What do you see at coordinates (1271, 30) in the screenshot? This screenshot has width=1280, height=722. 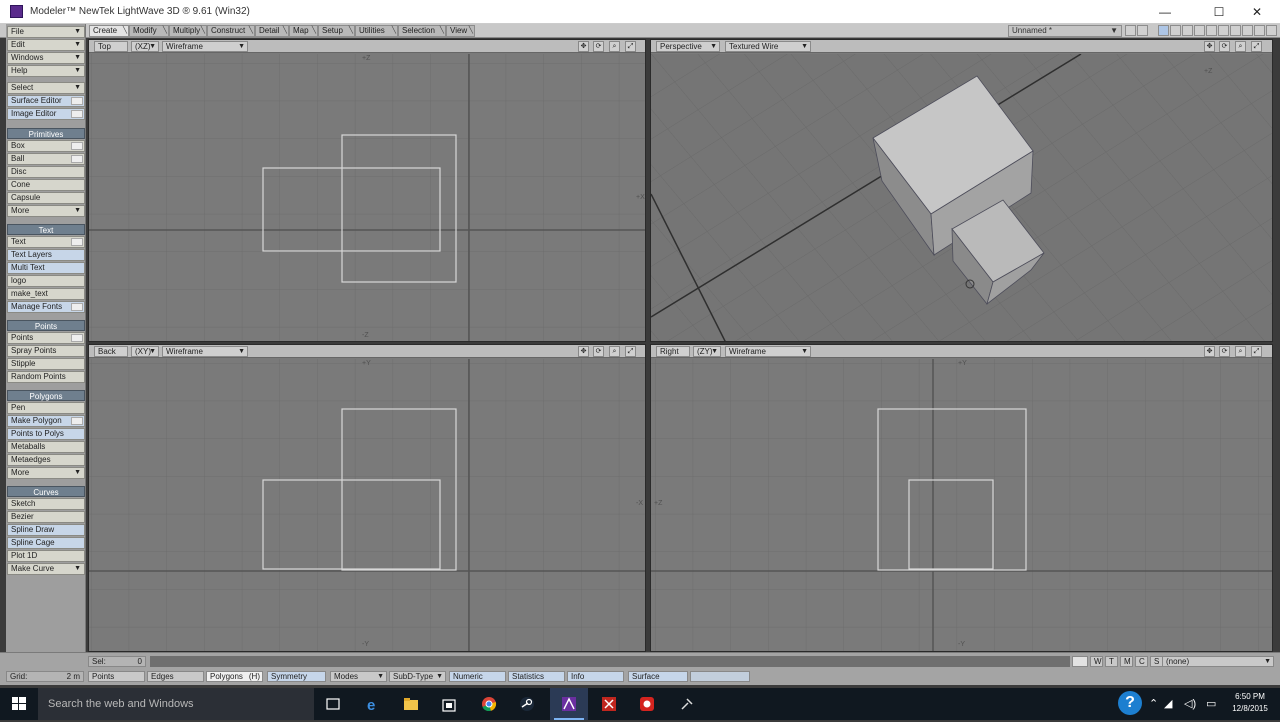 I see `layer-10-button` at bounding box center [1271, 30].